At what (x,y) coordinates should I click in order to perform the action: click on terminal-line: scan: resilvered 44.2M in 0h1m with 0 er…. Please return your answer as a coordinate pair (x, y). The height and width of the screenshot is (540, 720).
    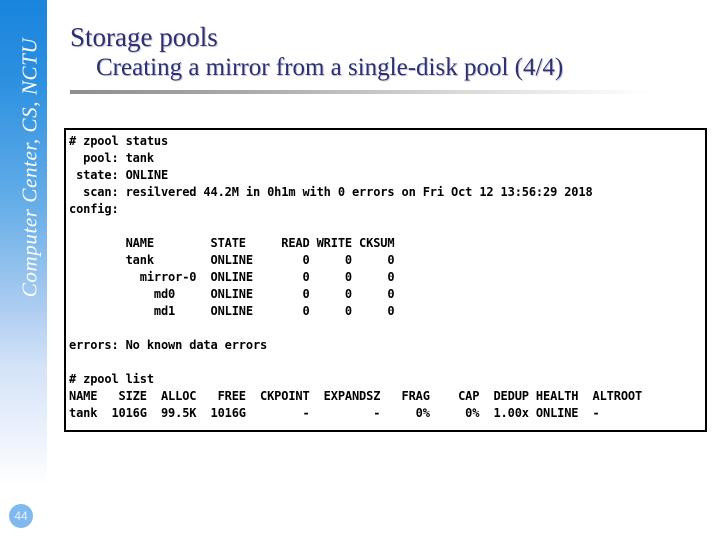
    Looking at the image, I should click on (331, 192).